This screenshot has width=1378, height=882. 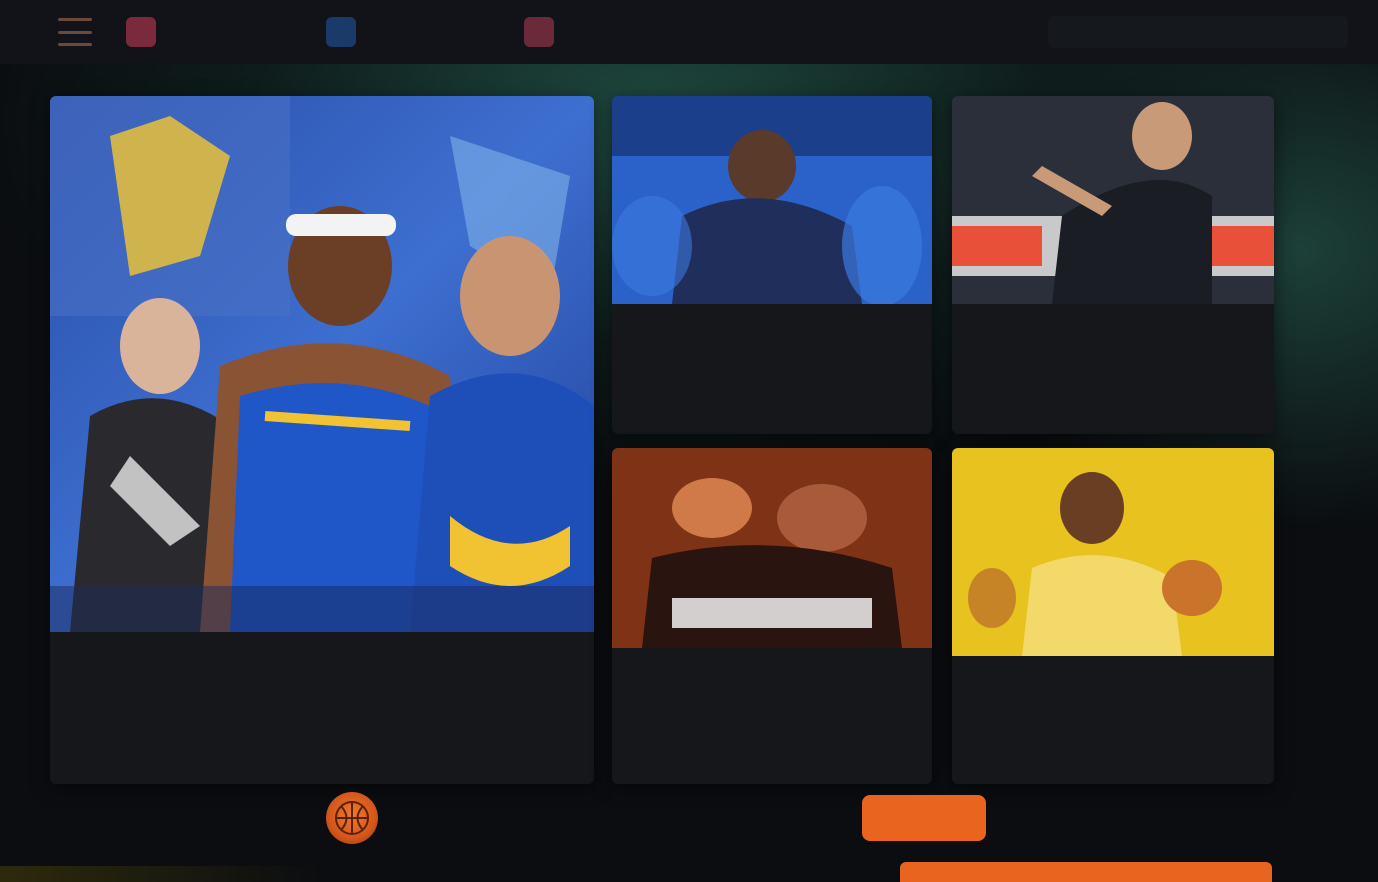 I want to click on hamburger-icon, so click(x=75, y=32).